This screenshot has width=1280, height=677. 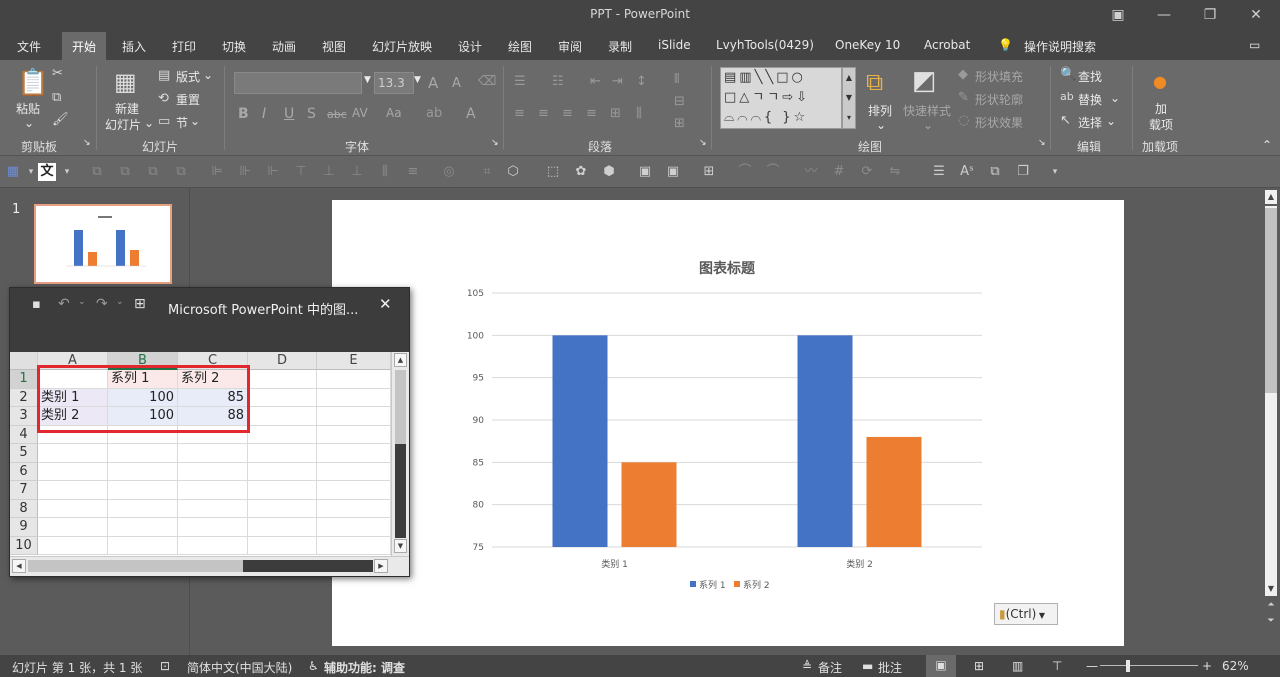 I want to click on zoom-level: 62%, so click(x=1235, y=666).